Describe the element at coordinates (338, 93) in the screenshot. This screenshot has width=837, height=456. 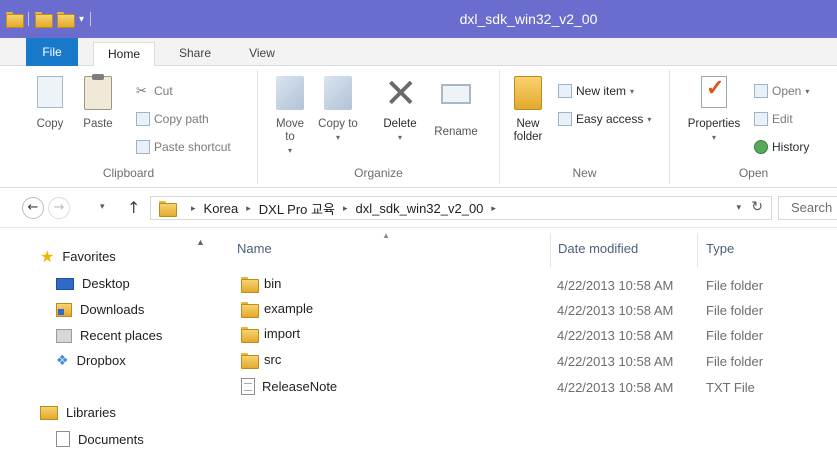
I see `copy-to-icon` at that location.